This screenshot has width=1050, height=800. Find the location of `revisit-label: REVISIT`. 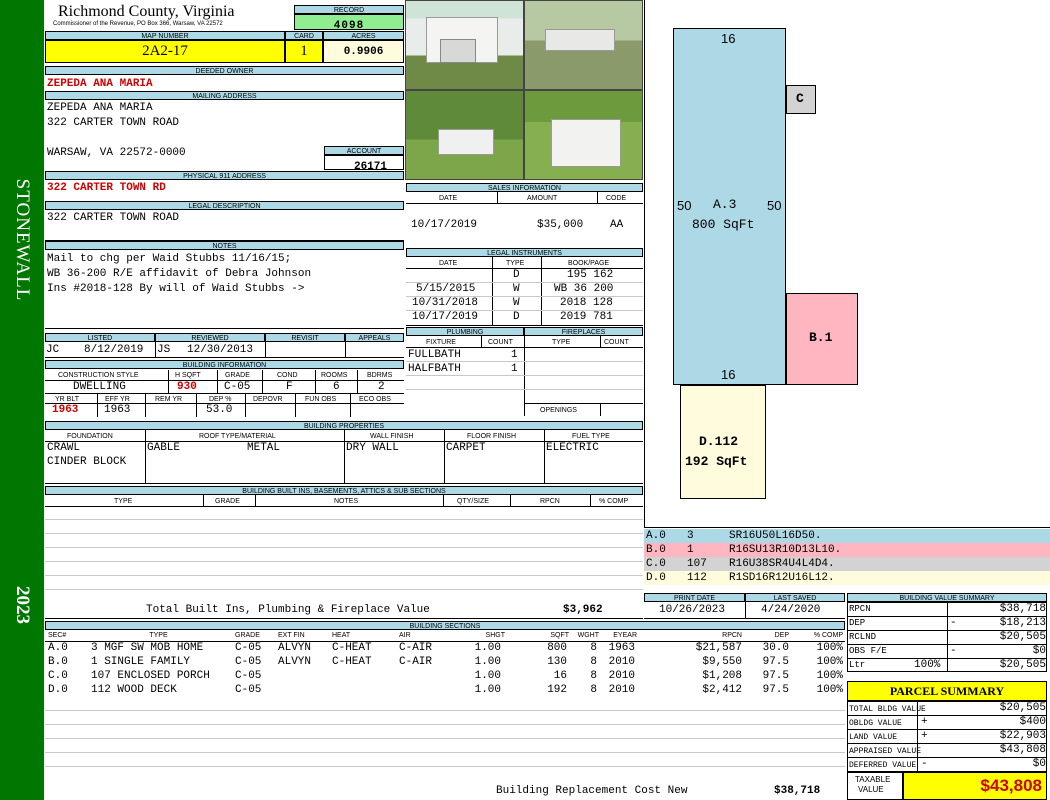

revisit-label: REVISIT is located at coordinates (305, 337).